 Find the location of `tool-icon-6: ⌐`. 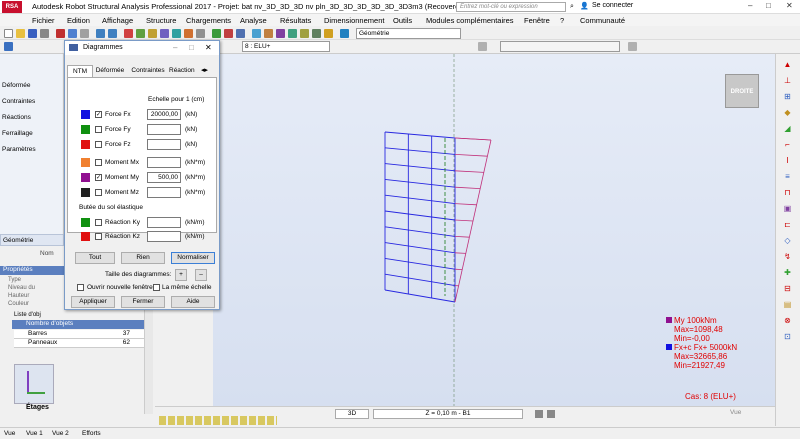

tool-icon-6: ⌐ is located at coordinates (787, 144).